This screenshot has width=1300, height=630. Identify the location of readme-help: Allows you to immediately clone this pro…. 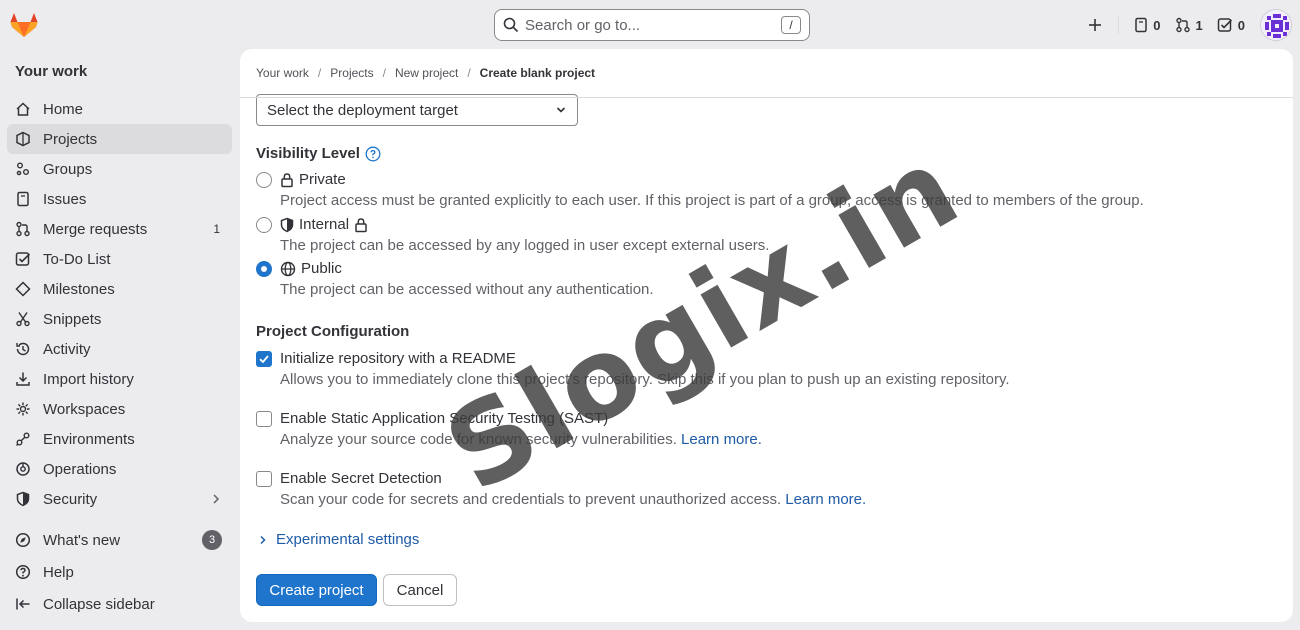
(645, 379).